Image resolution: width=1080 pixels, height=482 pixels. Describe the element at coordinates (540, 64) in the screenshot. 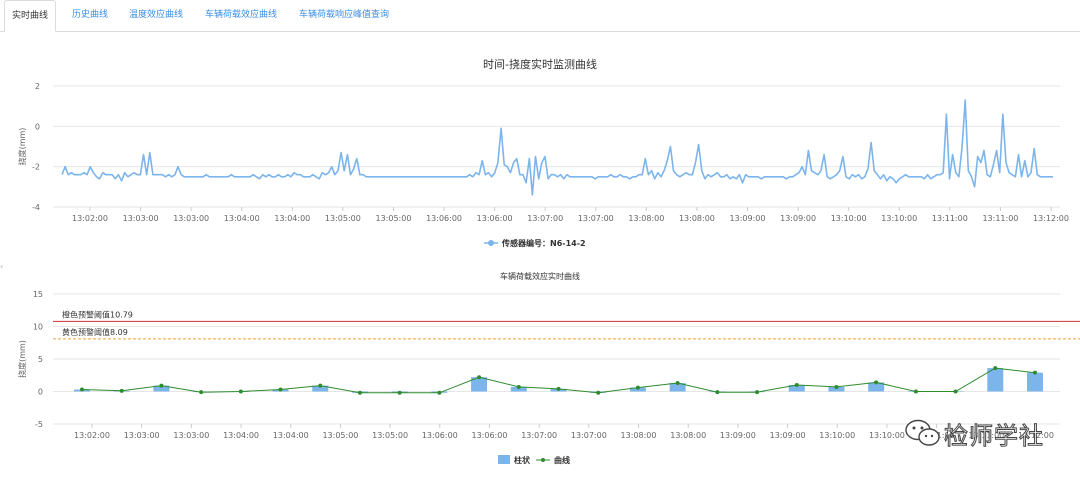

I see `chart-title: 时间-挠度实时监测曲线` at that location.